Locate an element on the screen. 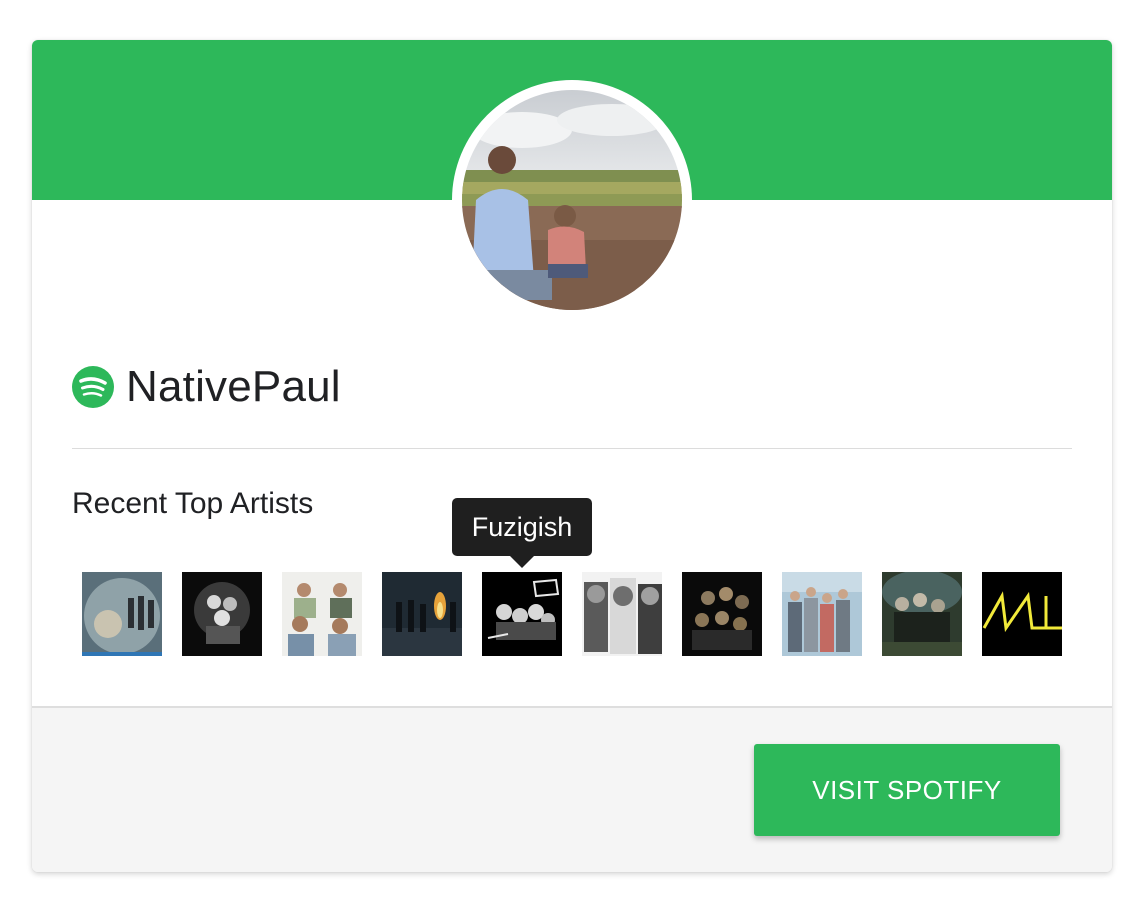  artist-photo-4-icon is located at coordinates (422, 614).